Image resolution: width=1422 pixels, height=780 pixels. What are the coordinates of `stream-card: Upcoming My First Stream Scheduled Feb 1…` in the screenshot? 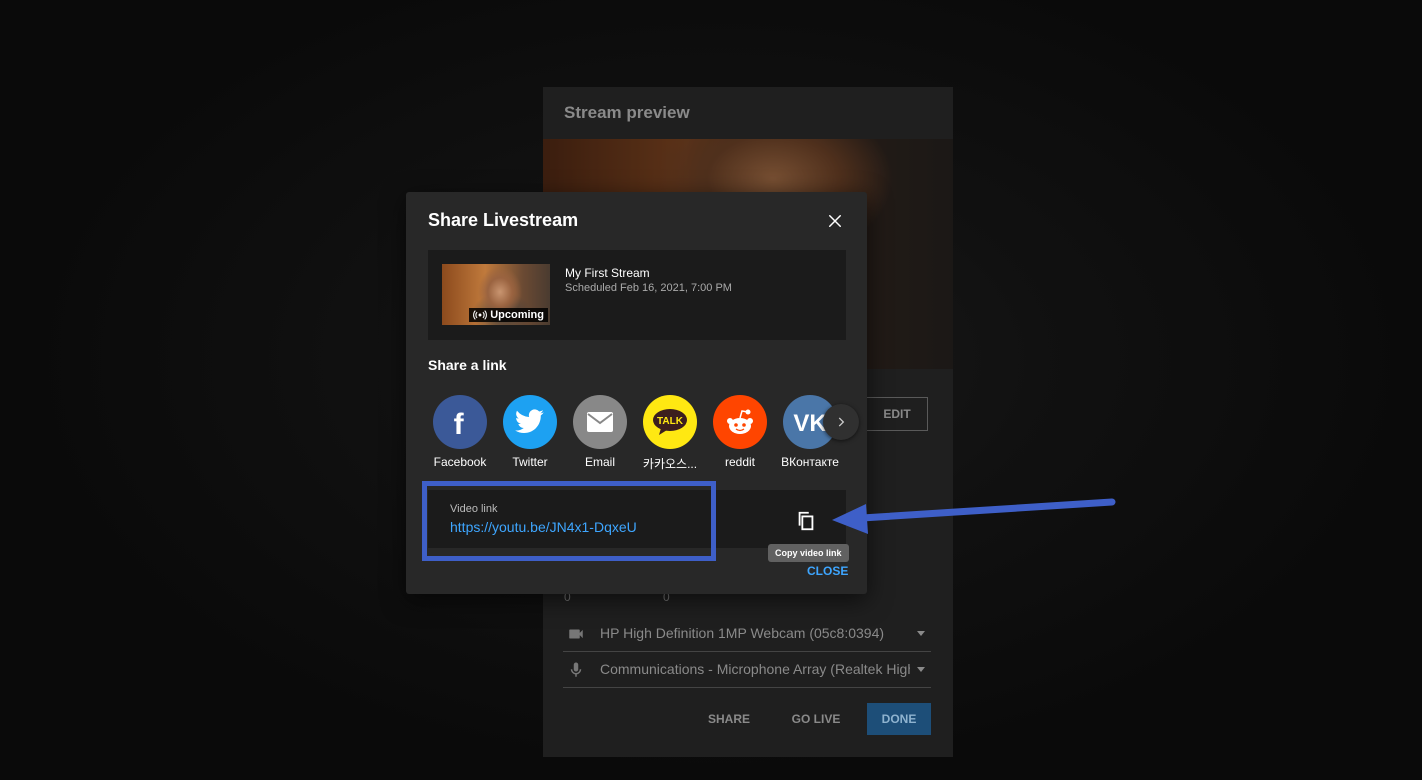 It's located at (637, 295).